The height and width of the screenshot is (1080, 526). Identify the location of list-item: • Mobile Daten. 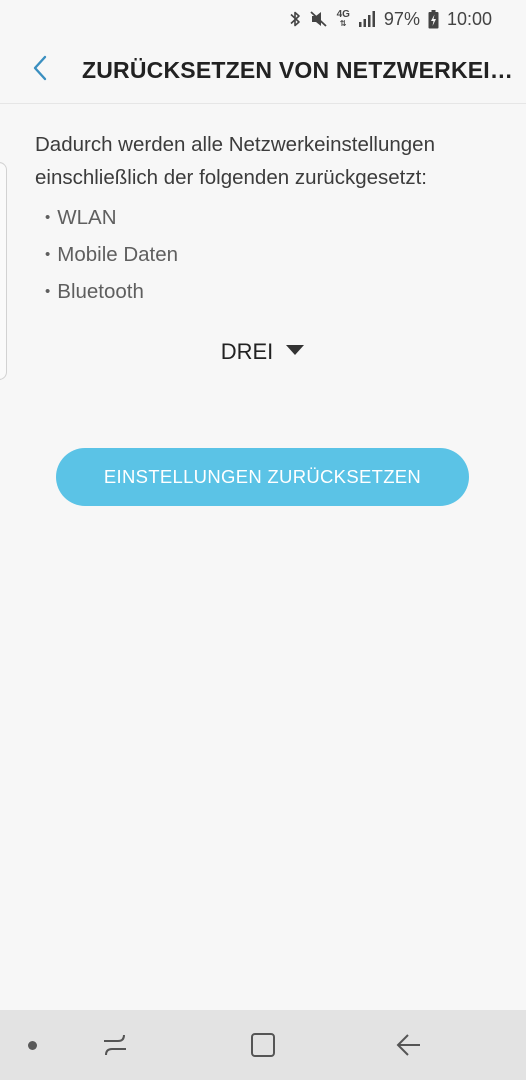
(112, 254).